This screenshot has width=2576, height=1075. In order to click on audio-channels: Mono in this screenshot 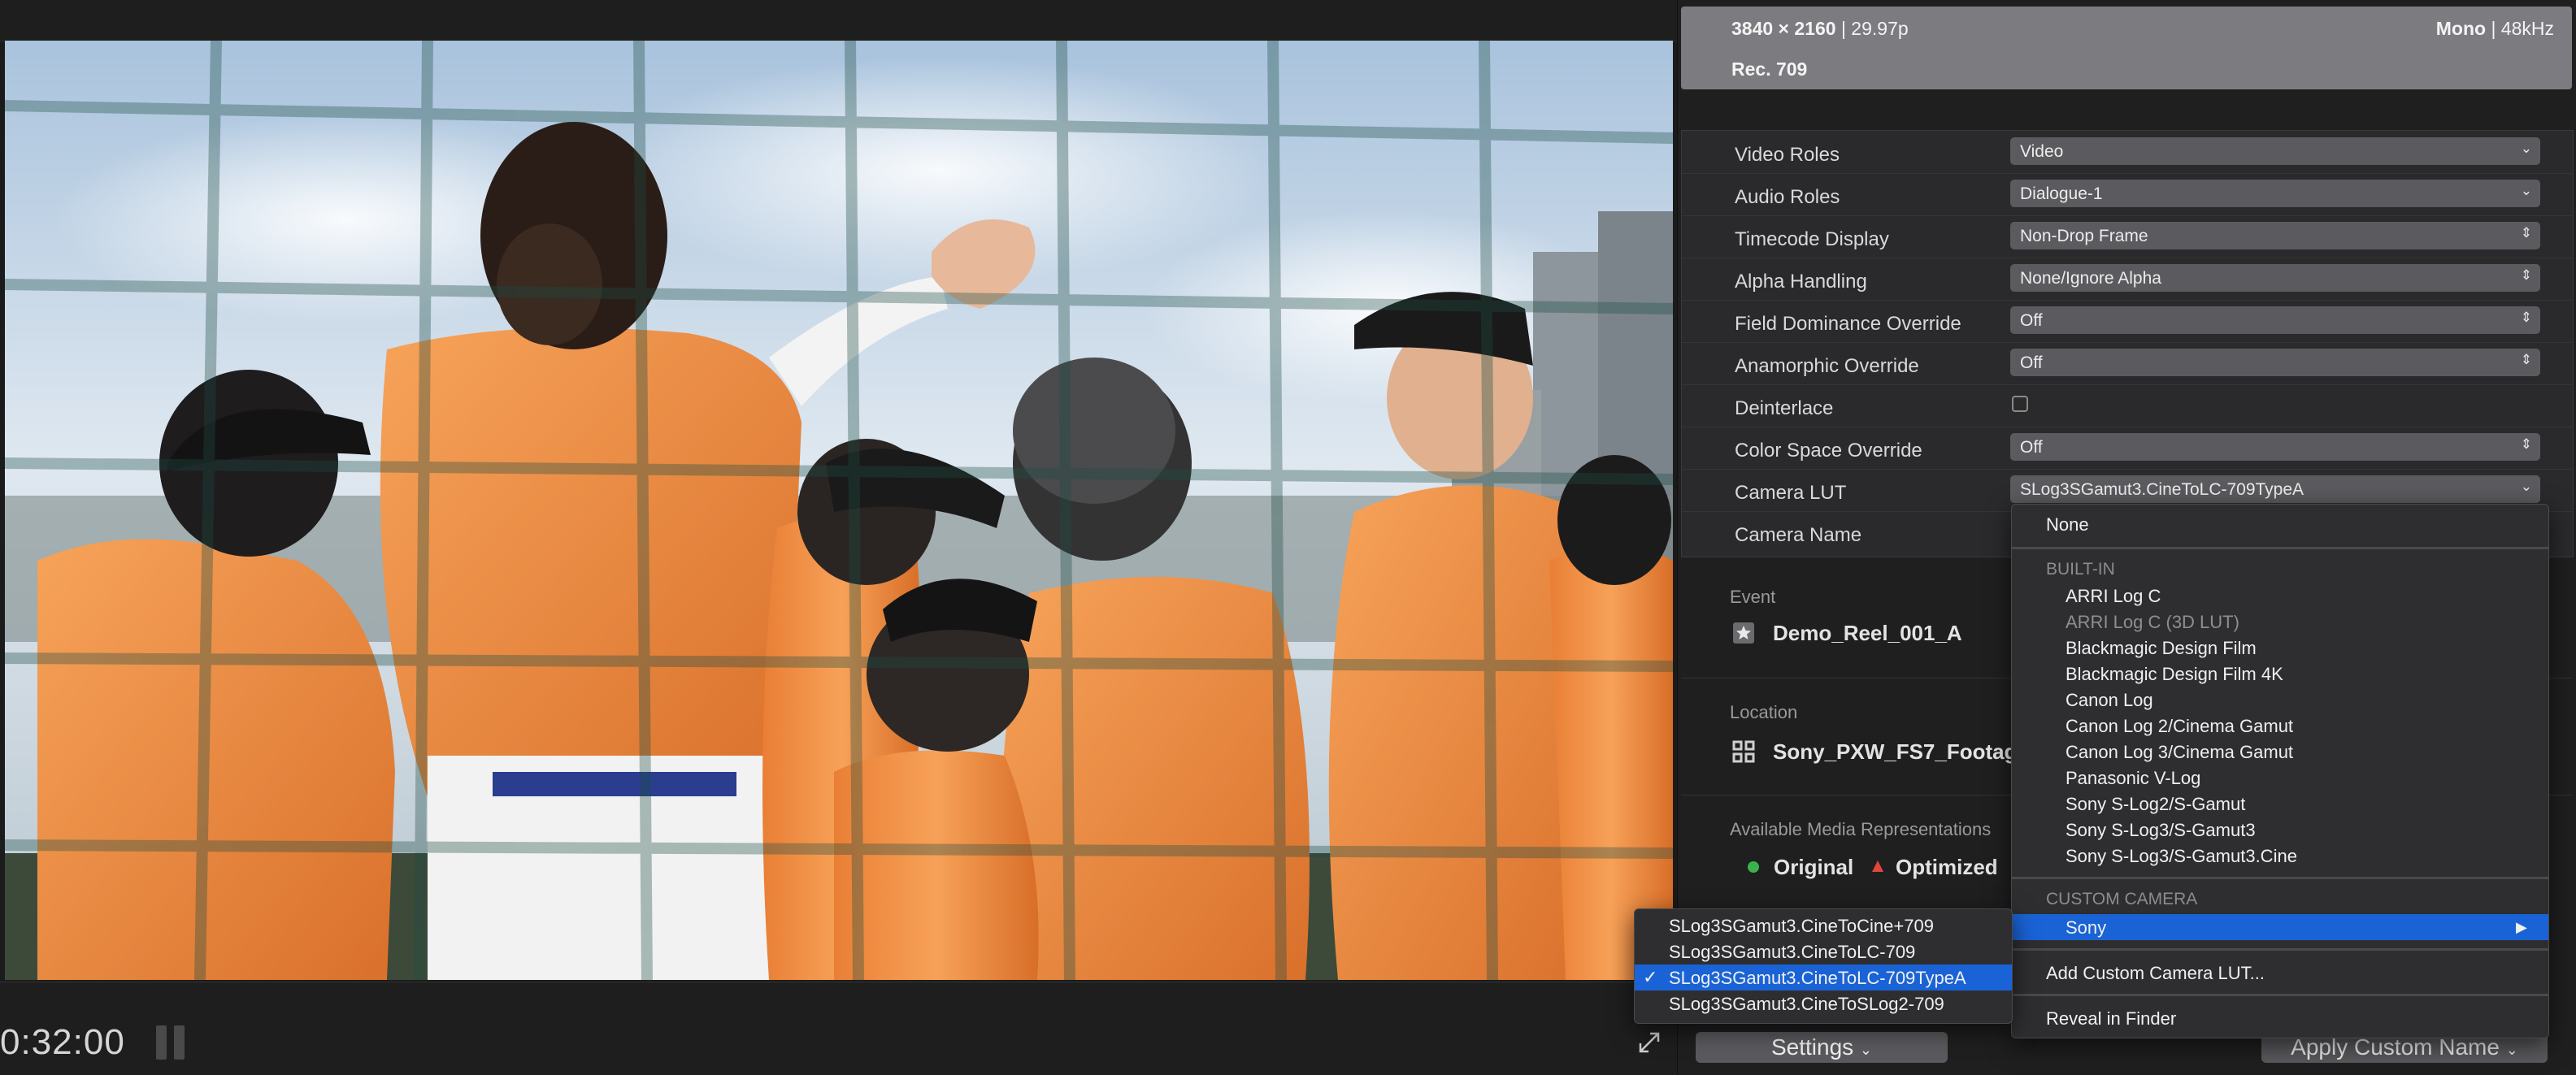, I will do `click(2461, 28)`.